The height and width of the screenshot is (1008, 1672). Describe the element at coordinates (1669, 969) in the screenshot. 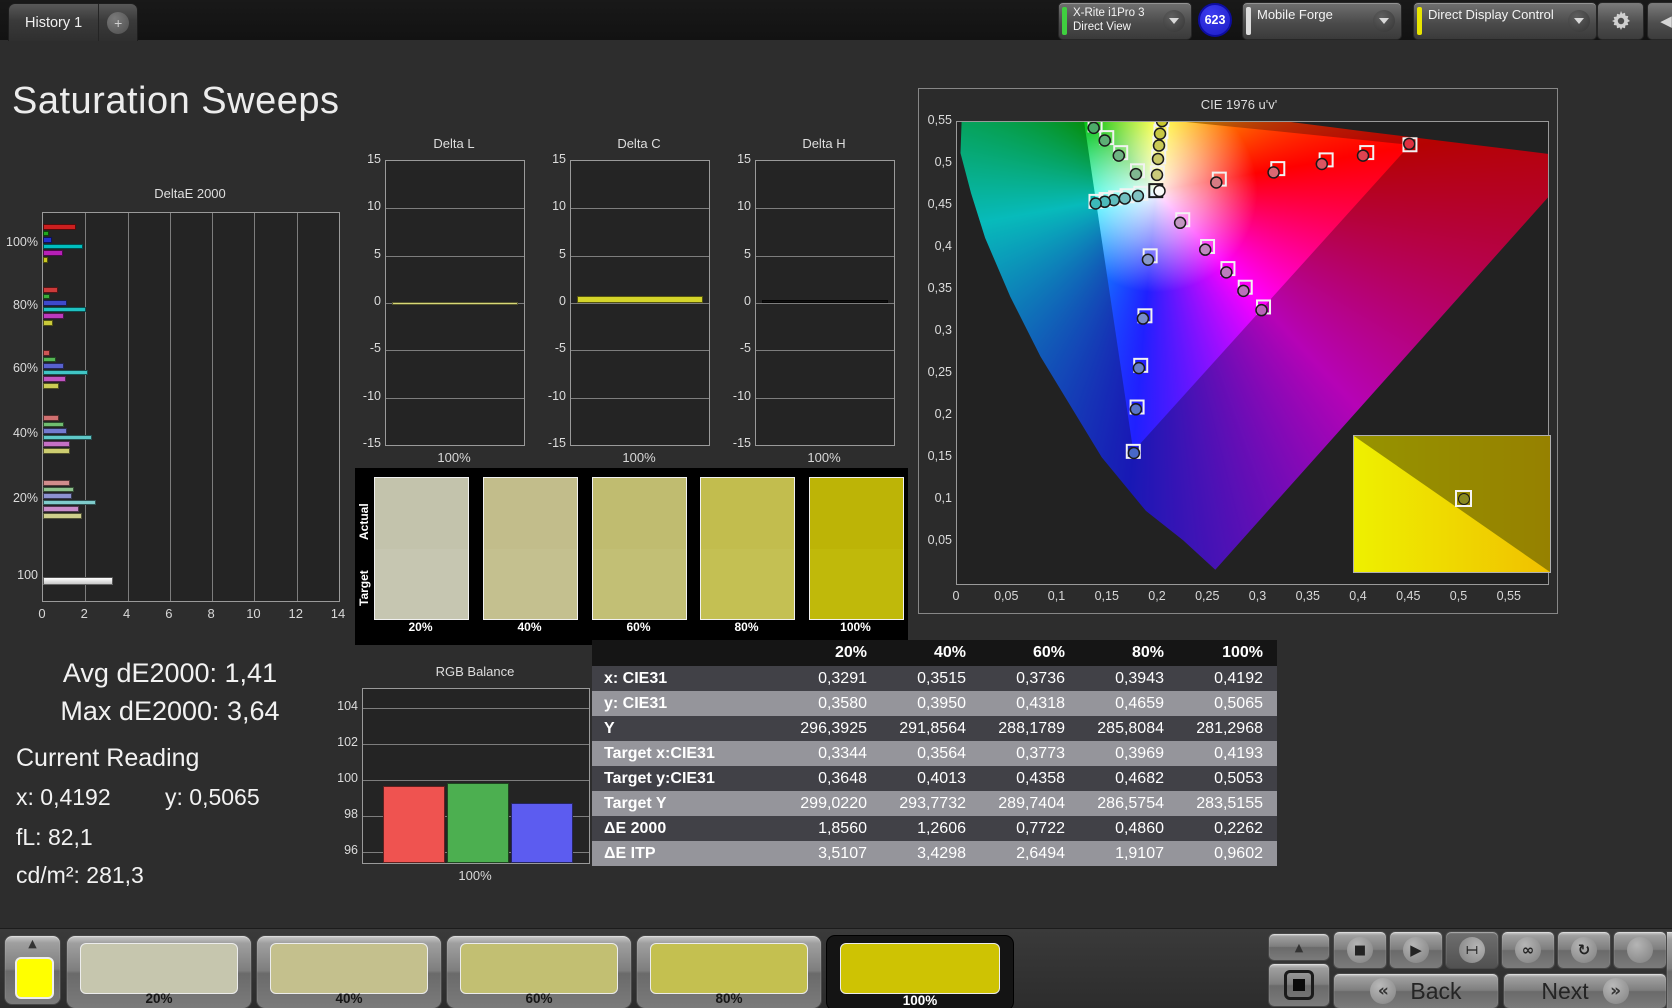

I see `edge-scroll-strip` at that location.